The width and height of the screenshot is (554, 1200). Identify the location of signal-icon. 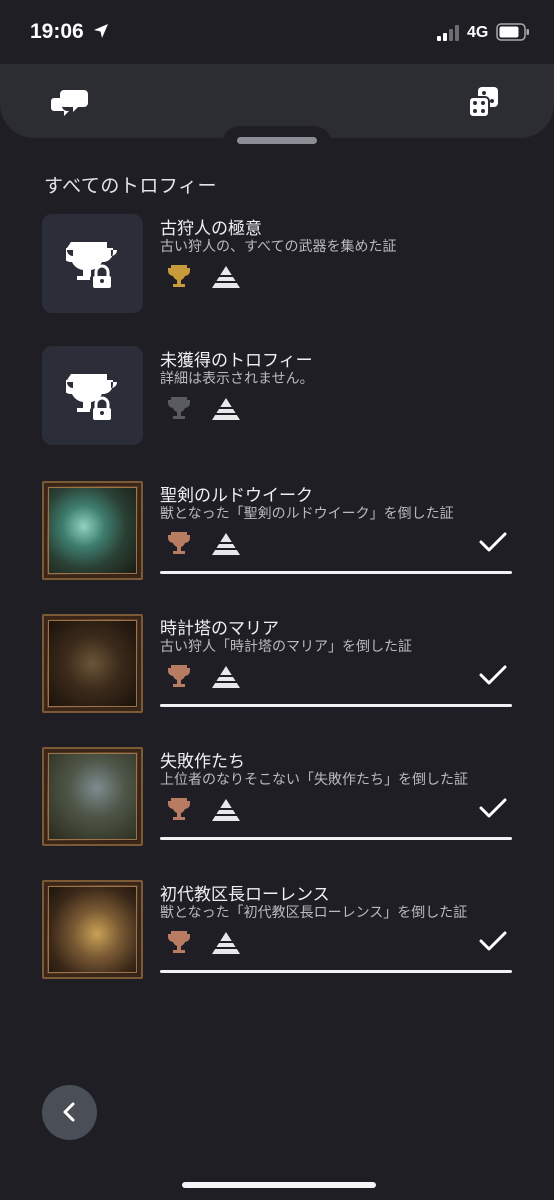
(448, 33).